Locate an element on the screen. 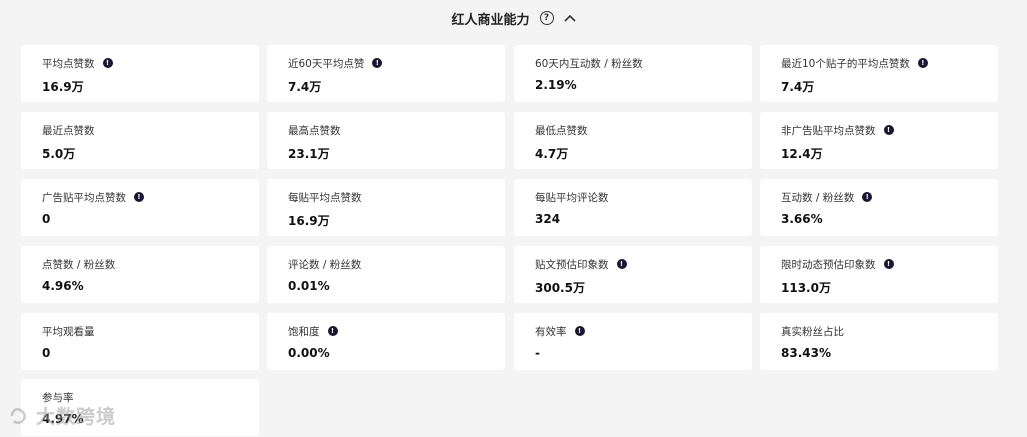 The width and height of the screenshot is (1027, 437). metric-label: 有效率 is located at coordinates (551, 331).